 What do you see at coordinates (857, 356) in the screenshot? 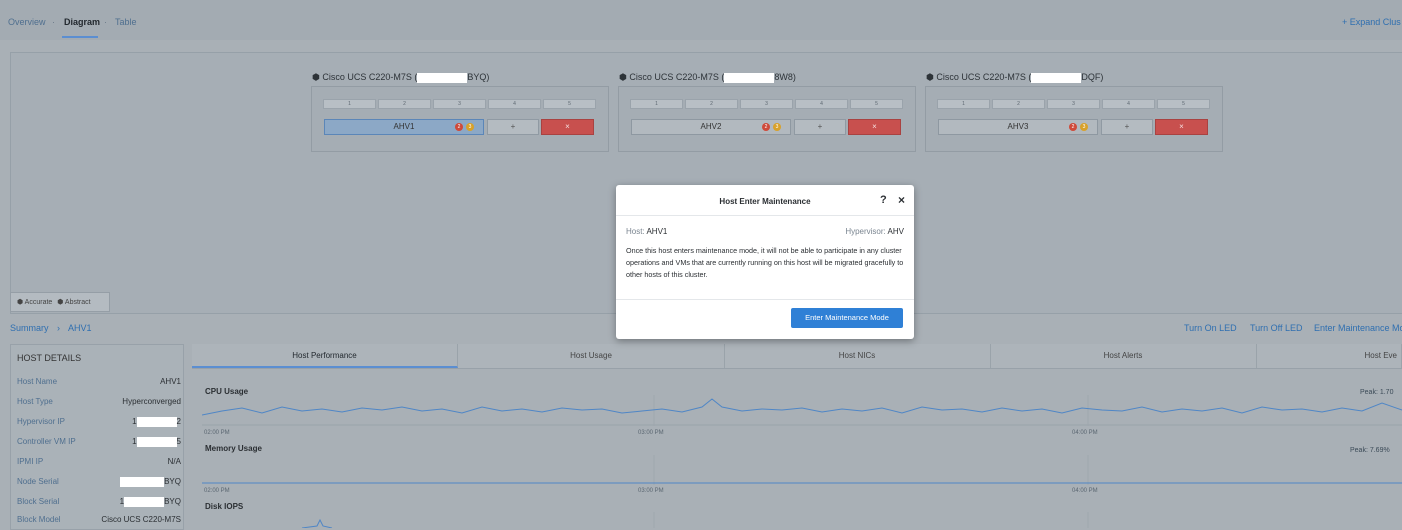
I see `tab-host-nics: Host NICs` at bounding box center [857, 356].